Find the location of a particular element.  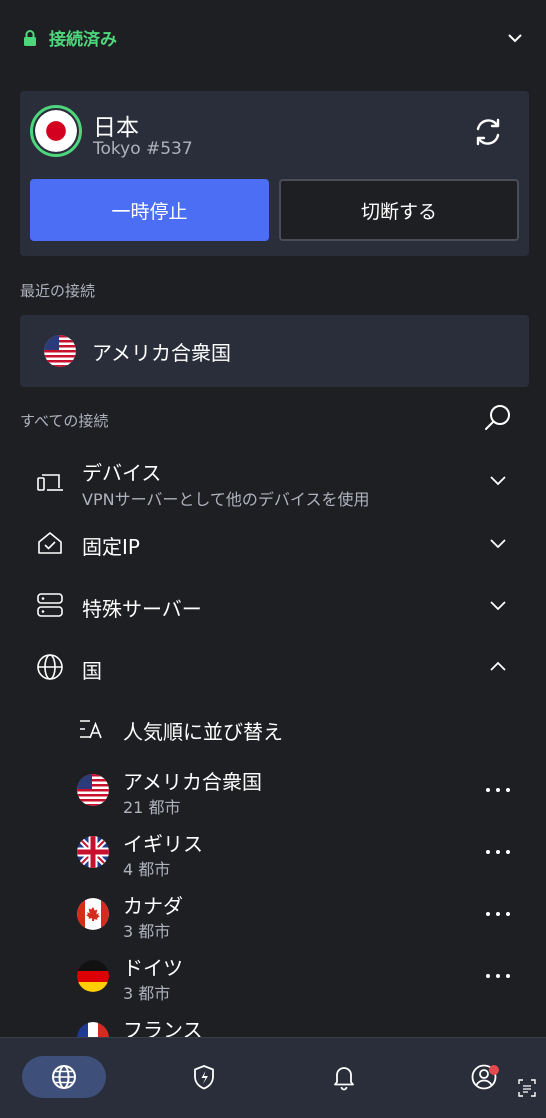

country-city-count: 21 都市 is located at coordinates (152, 807).